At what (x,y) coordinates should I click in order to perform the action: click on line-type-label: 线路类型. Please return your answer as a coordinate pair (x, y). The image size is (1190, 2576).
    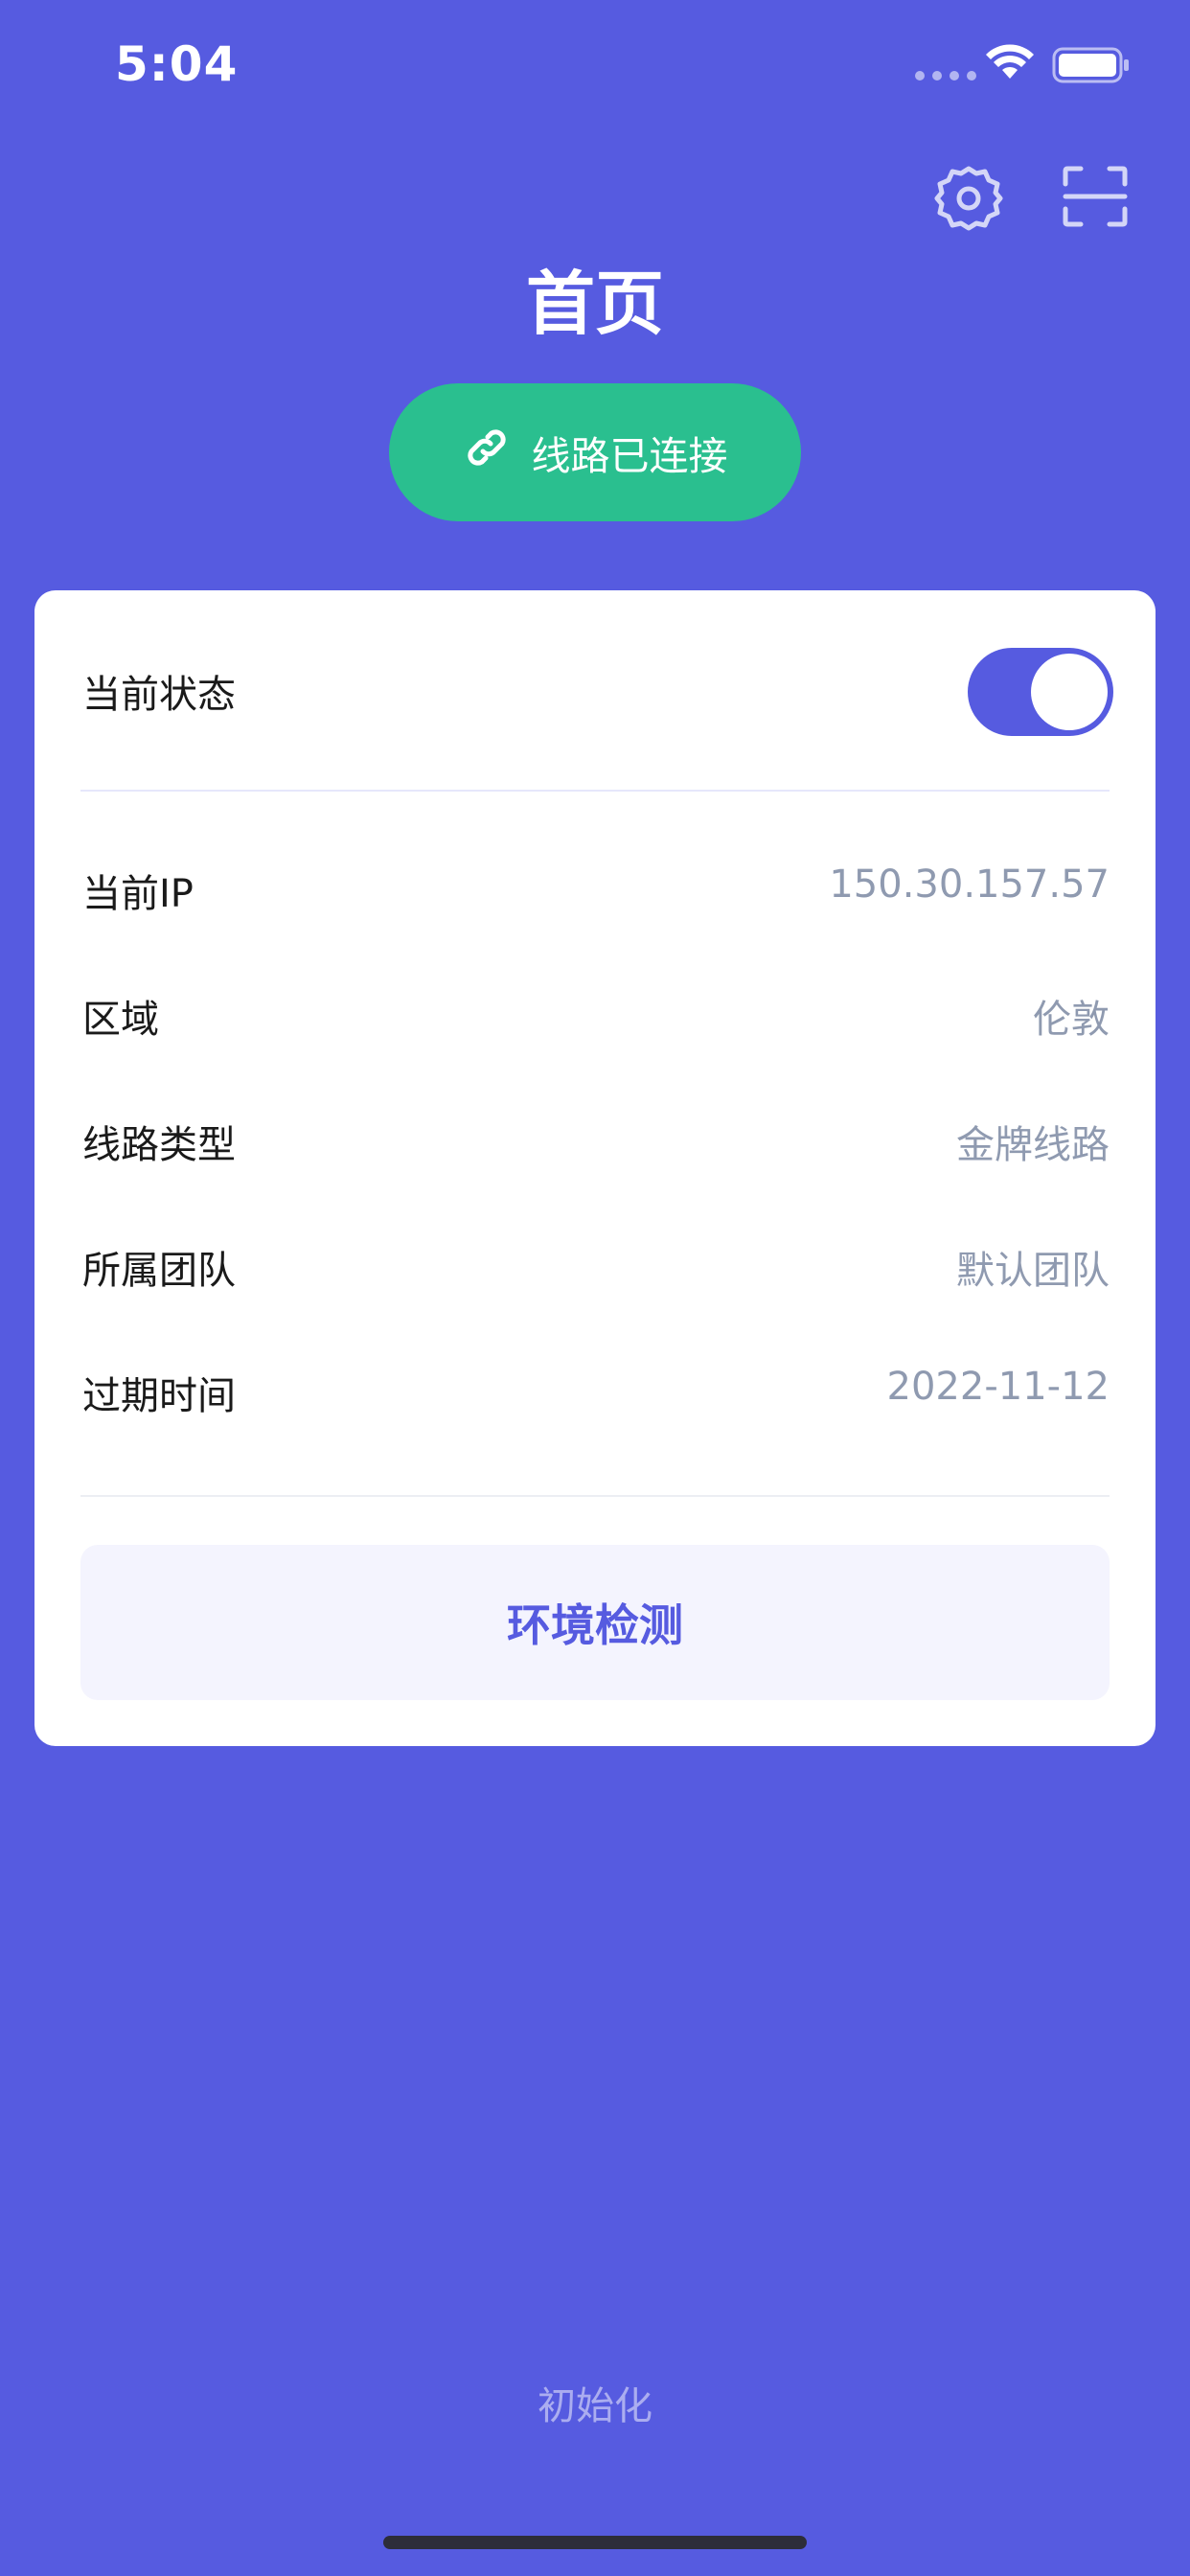
    Looking at the image, I should click on (159, 1145).